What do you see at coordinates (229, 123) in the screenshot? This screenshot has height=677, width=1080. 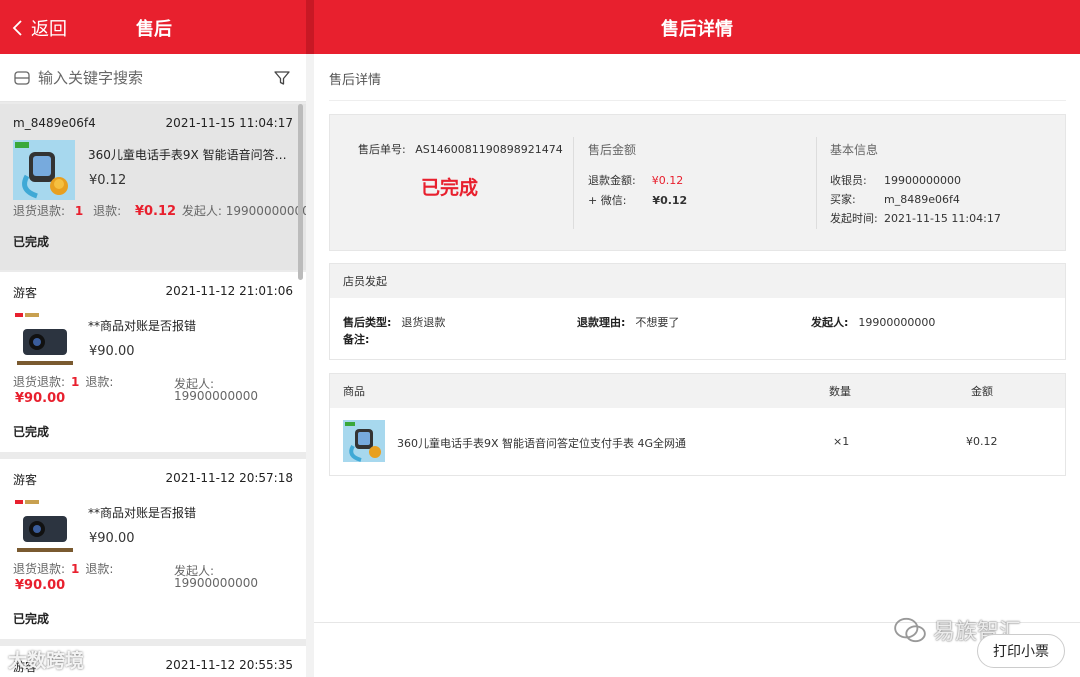 I see `item-time: 2021-11-15 11:04:17` at bounding box center [229, 123].